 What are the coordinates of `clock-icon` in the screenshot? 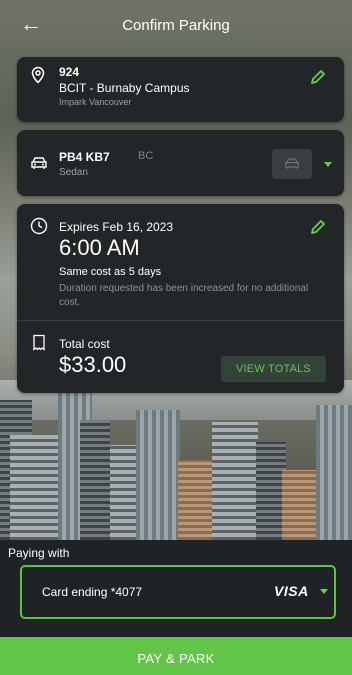 It's located at (39, 226).